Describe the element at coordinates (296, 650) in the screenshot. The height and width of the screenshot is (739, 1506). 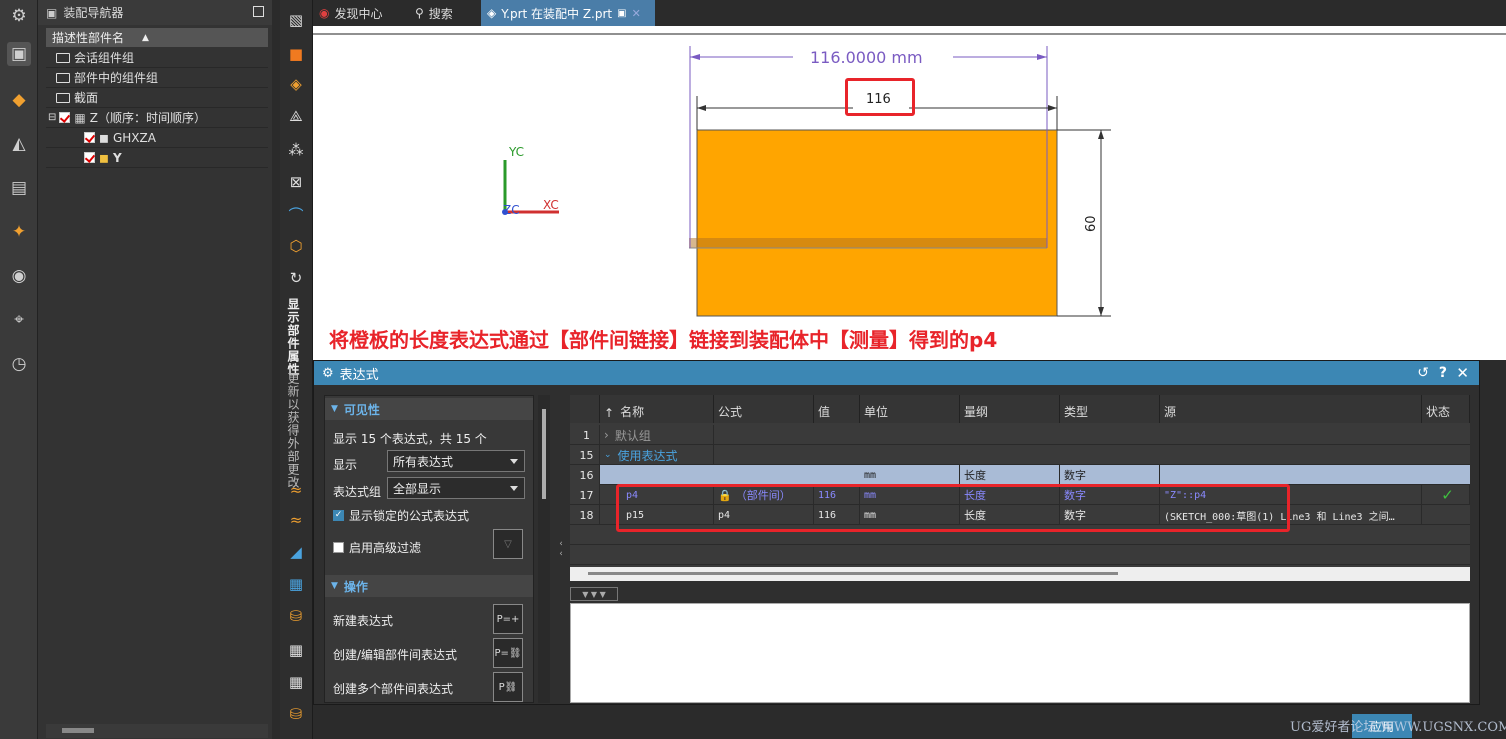
I see `table-icon: ▦` at that location.